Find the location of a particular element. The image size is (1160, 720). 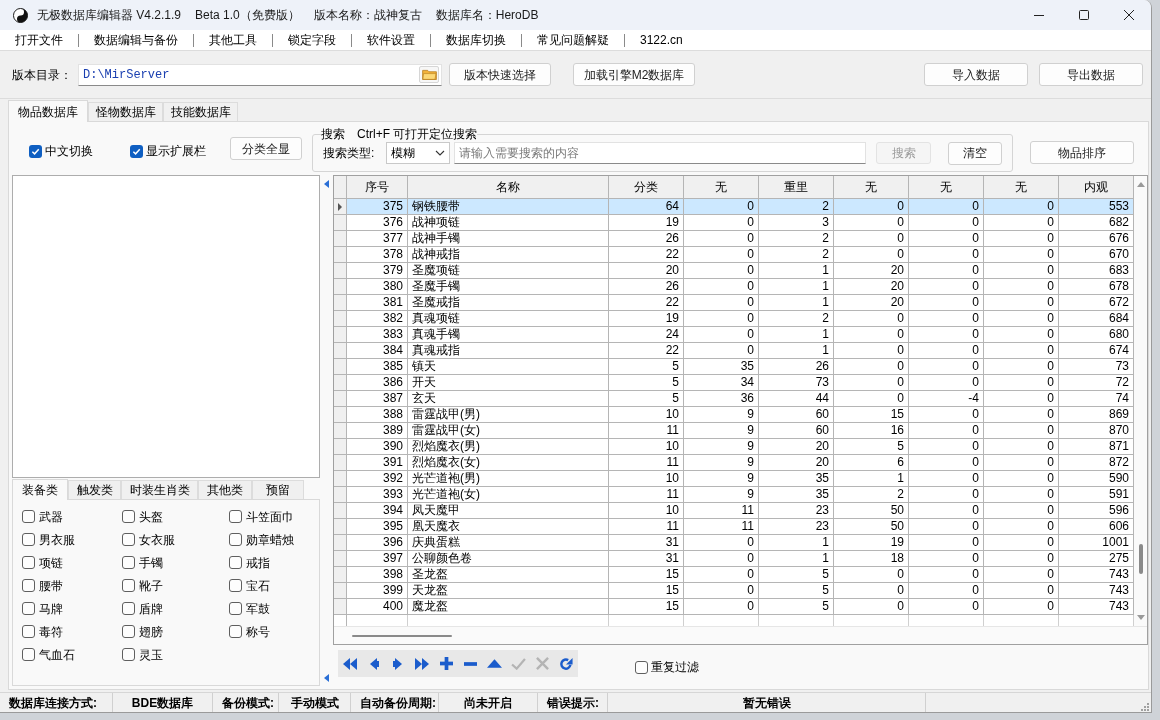

tab: 其他类 is located at coordinates (225, 489).